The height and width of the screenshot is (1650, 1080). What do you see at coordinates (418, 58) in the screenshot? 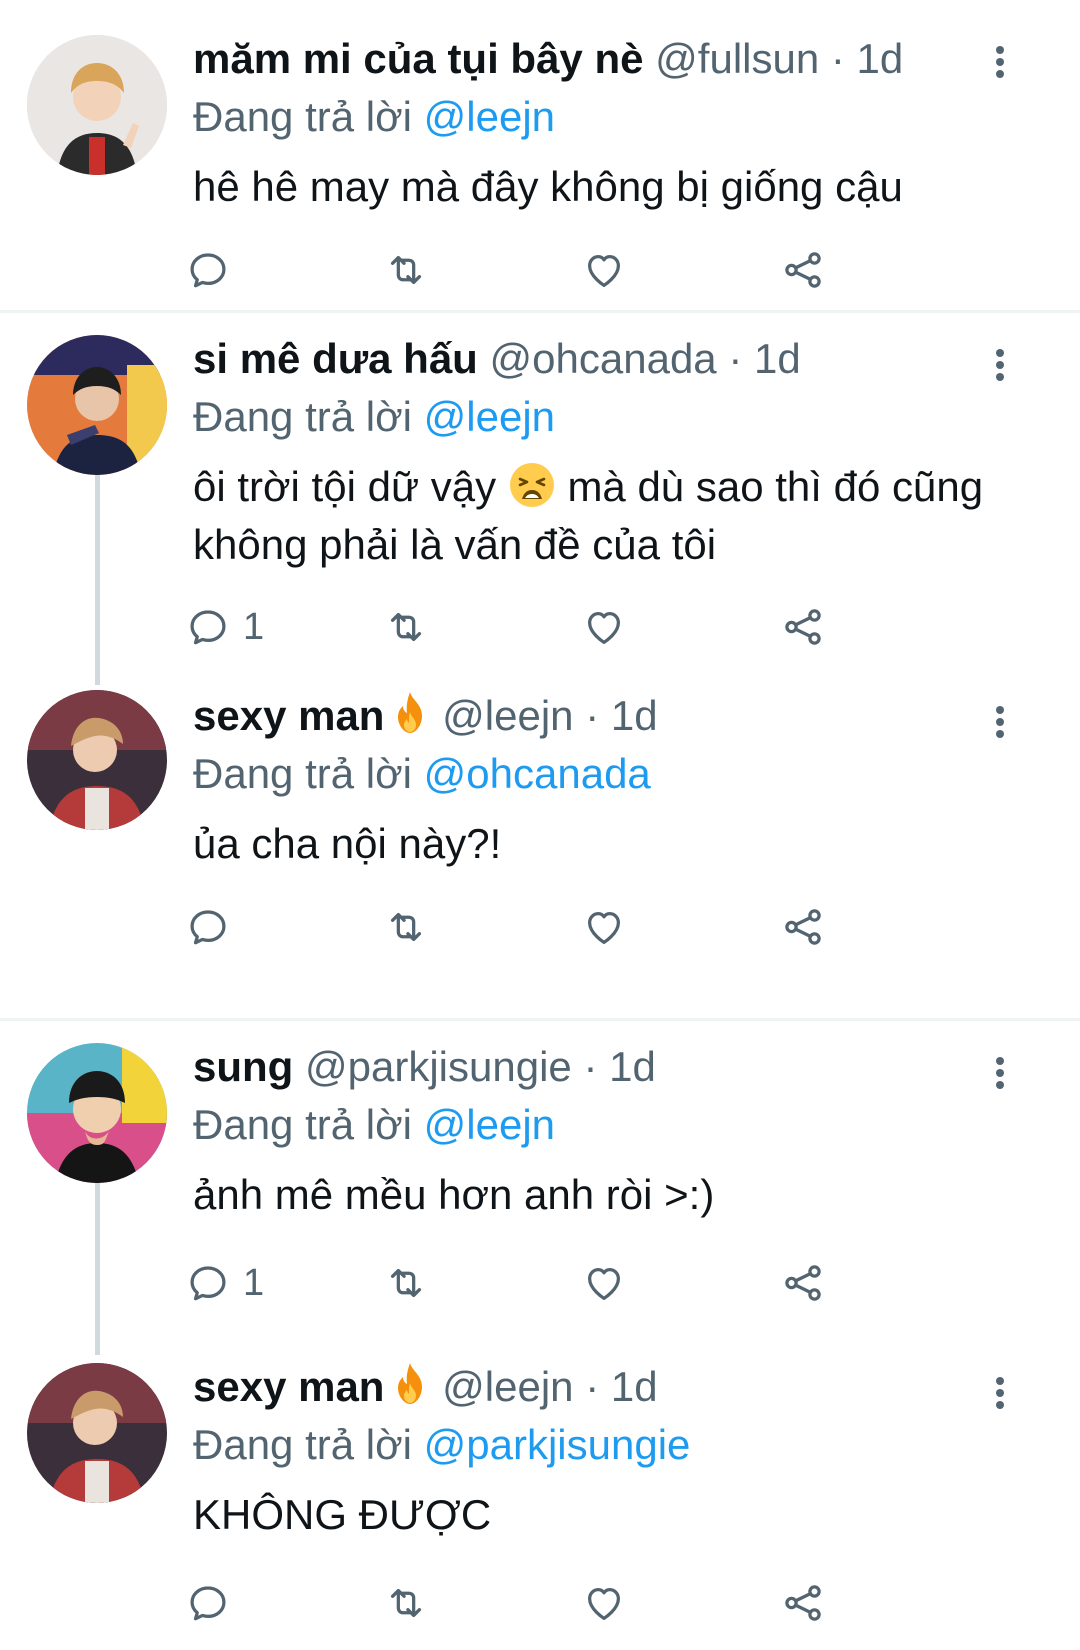
I see `display-name: măm mi của tụi bây nè` at bounding box center [418, 58].